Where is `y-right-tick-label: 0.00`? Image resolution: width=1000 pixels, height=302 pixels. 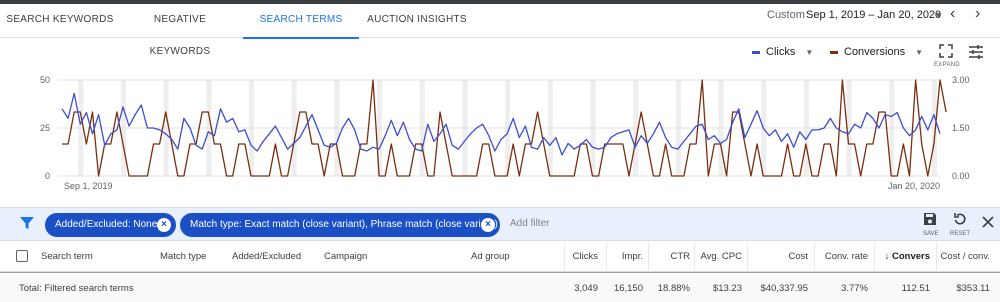 y-right-tick-label: 0.00 is located at coordinates (961, 176).